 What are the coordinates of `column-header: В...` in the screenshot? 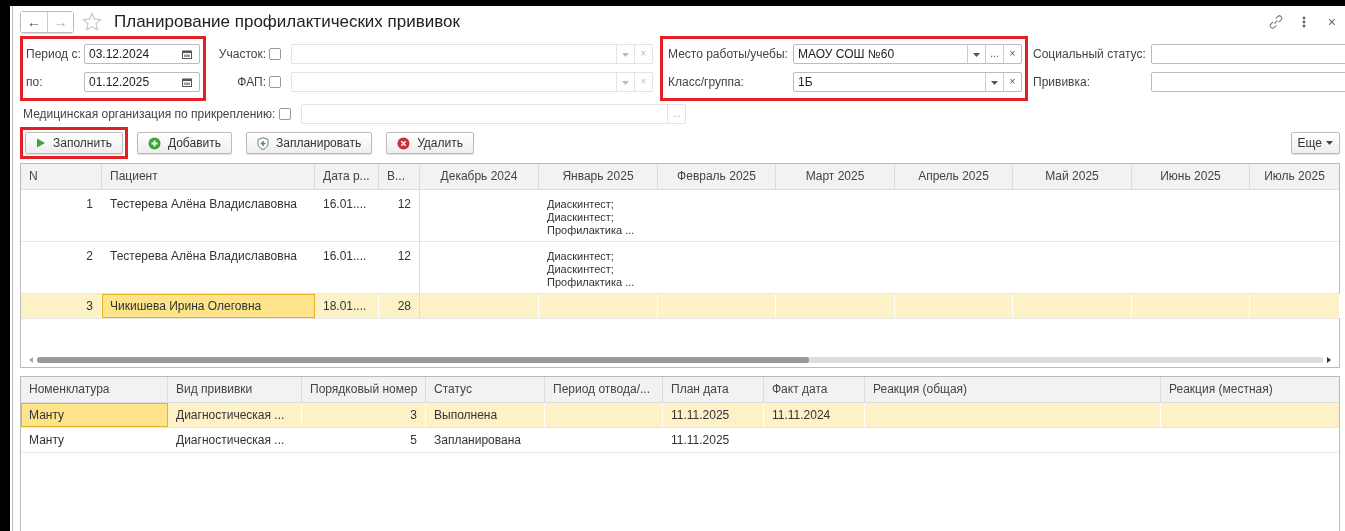 It's located at (399, 176).